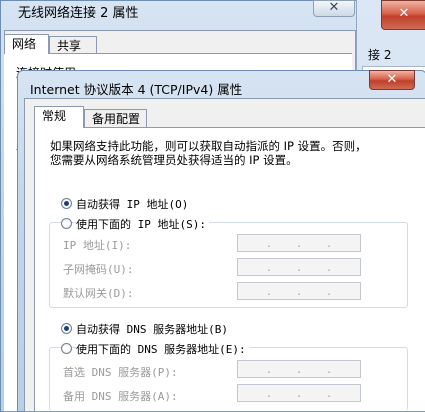 This screenshot has width=425, height=412. What do you see at coordinates (152, 329) in the screenshot?
I see `dns-auto-label: 自动获得 DNS 服务器地址(B)` at bounding box center [152, 329].